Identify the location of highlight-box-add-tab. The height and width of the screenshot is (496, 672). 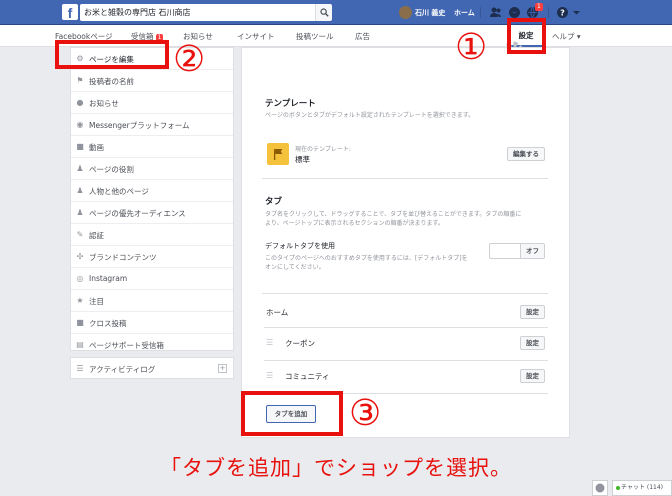
(292, 413).